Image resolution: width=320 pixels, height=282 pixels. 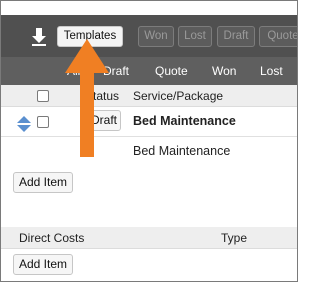 I want to click on up-arrow-icon, so click(x=87, y=98).